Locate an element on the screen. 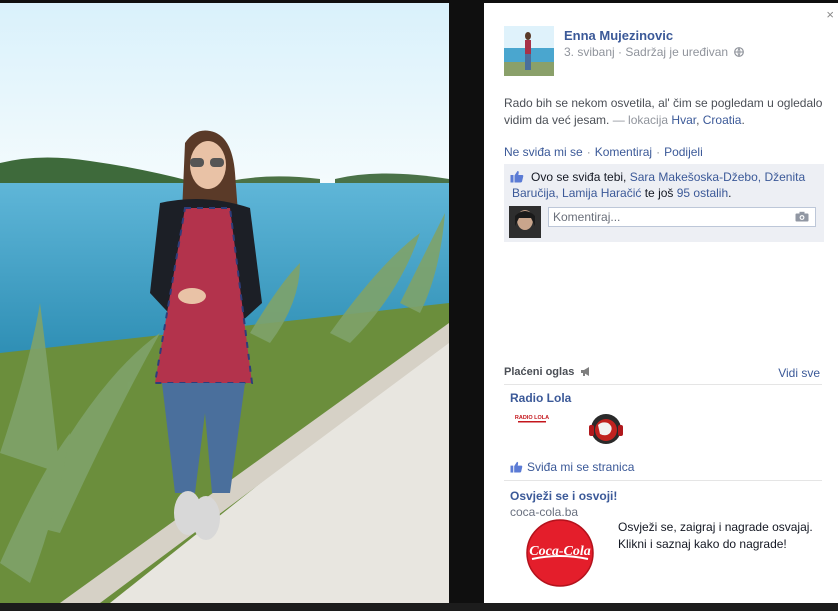 The image size is (838, 611). comment-button: Komentiraj is located at coordinates (623, 152).